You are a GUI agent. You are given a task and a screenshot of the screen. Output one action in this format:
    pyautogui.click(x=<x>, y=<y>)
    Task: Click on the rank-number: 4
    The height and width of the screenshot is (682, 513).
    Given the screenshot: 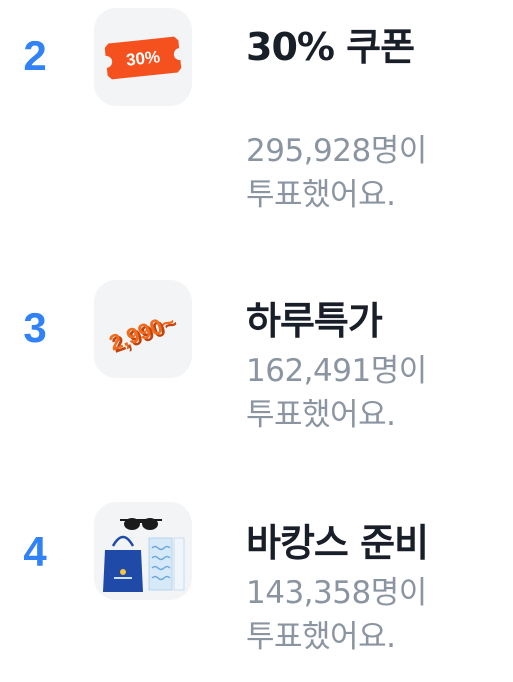 What is the action you would take?
    pyautogui.click(x=35, y=551)
    